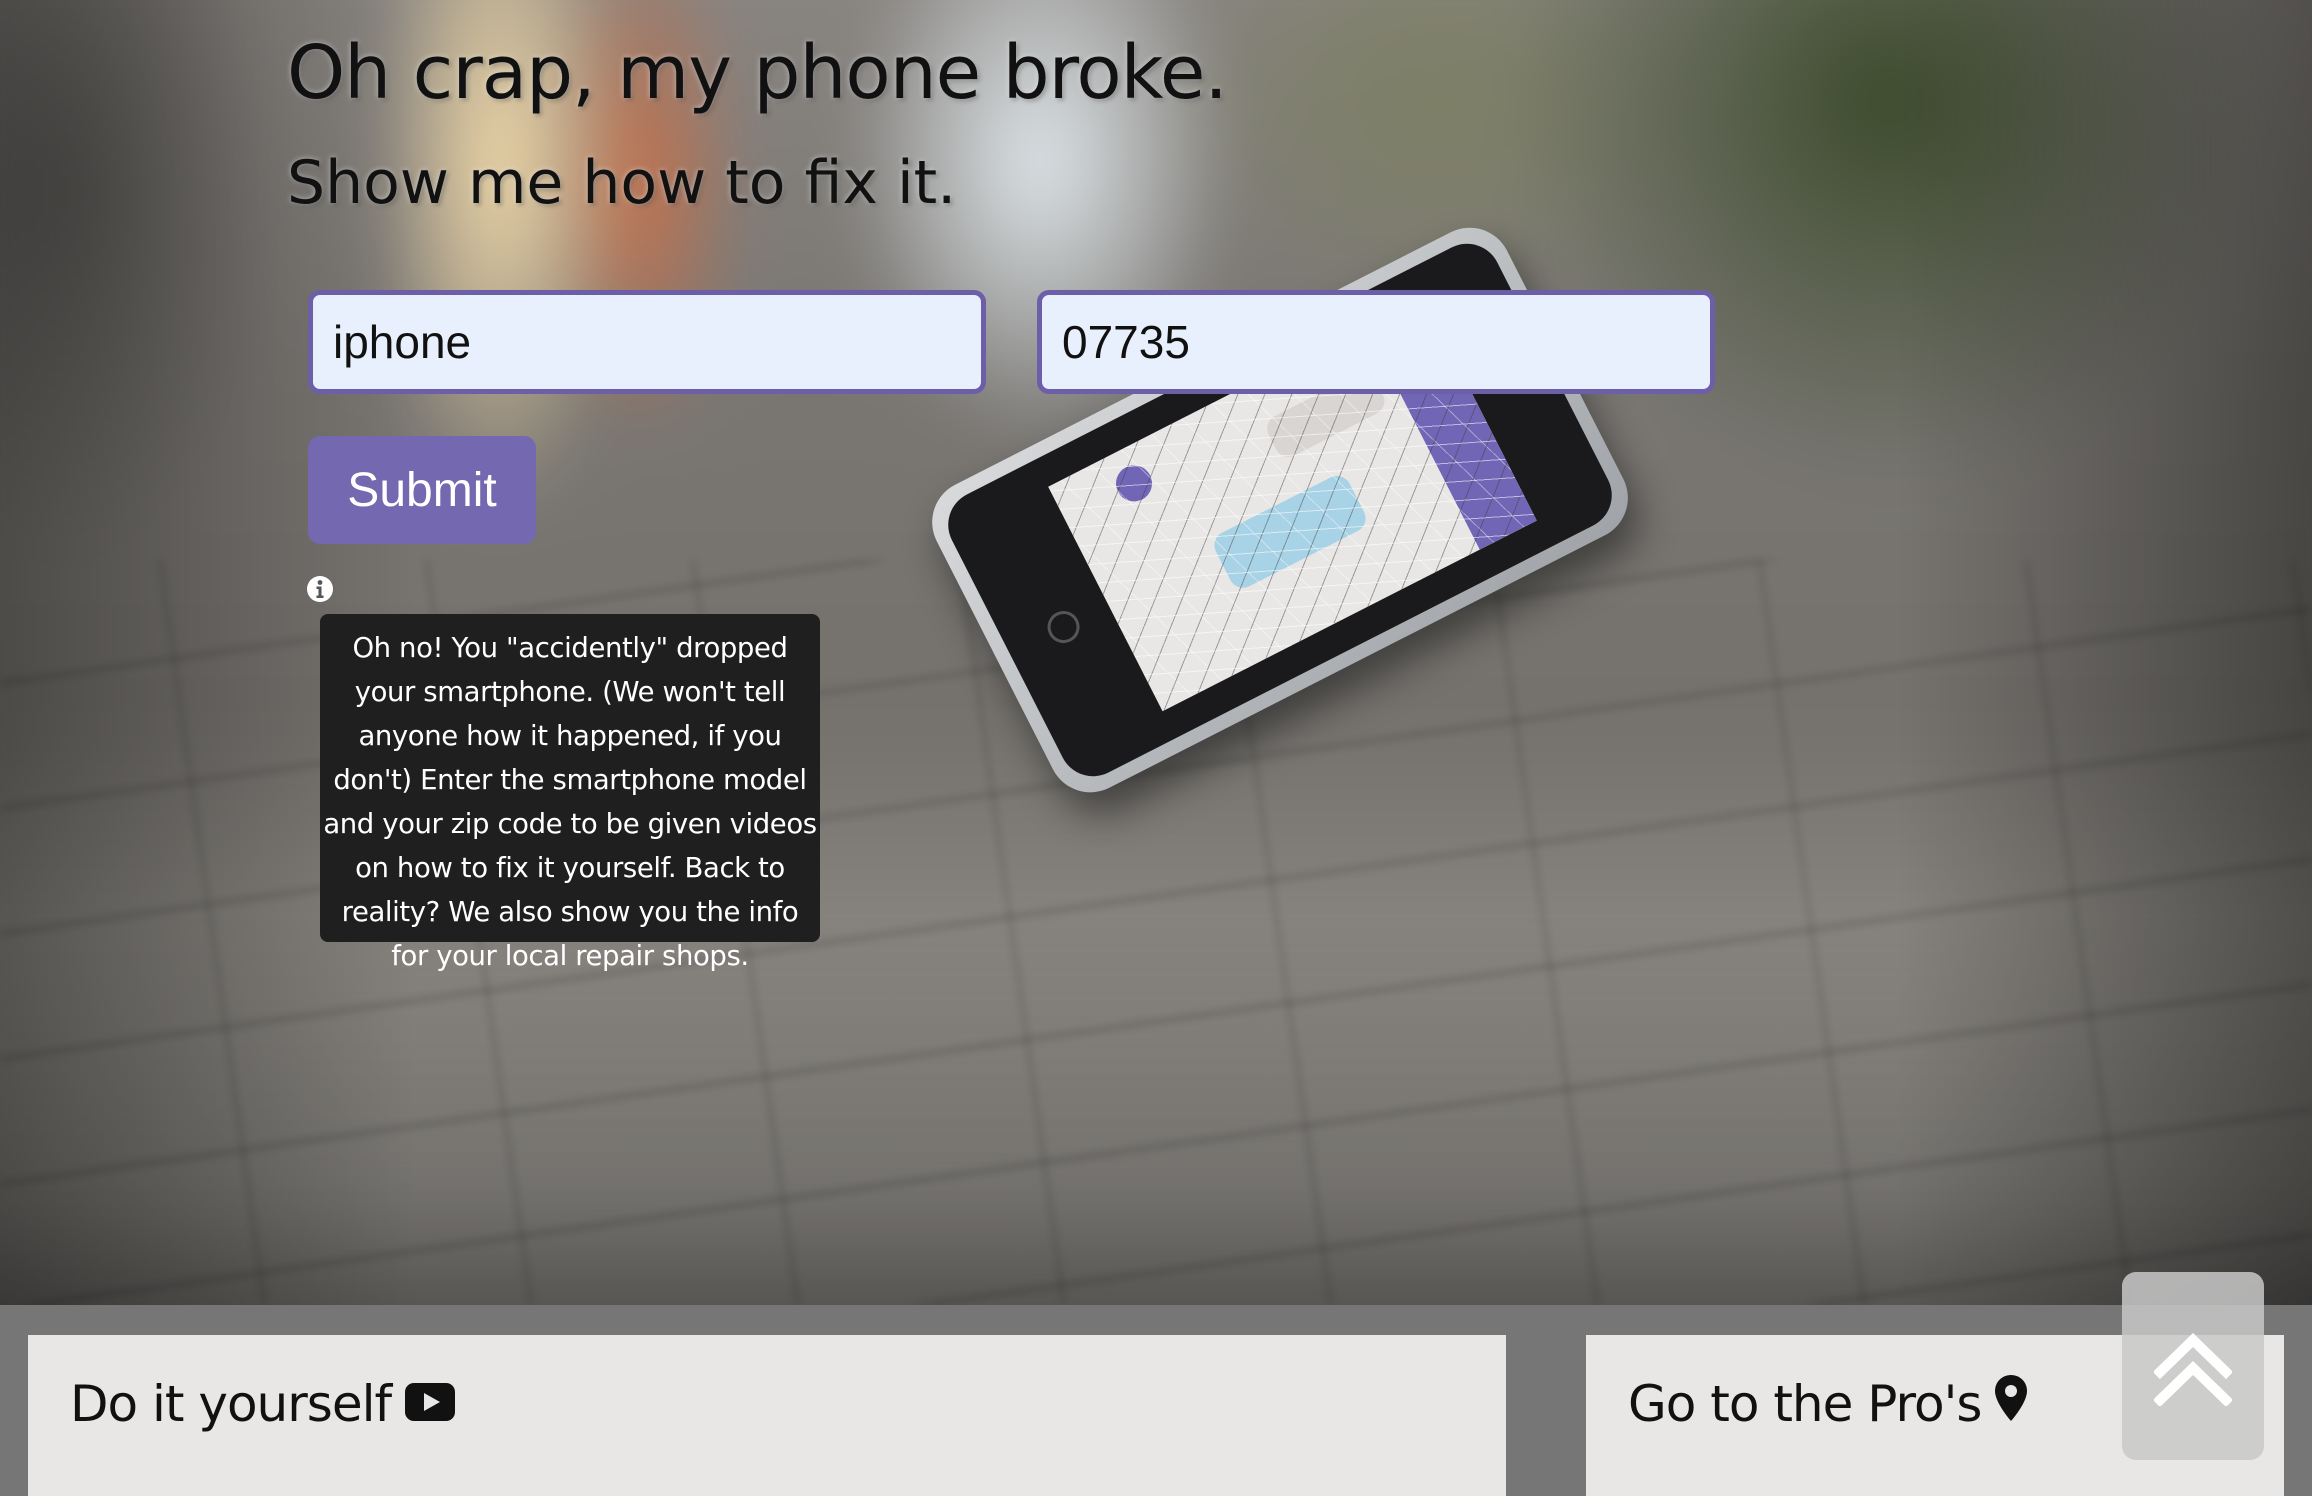  What do you see at coordinates (1805, 1404) in the screenshot?
I see `pros-title-text: Go to the Pro's` at bounding box center [1805, 1404].